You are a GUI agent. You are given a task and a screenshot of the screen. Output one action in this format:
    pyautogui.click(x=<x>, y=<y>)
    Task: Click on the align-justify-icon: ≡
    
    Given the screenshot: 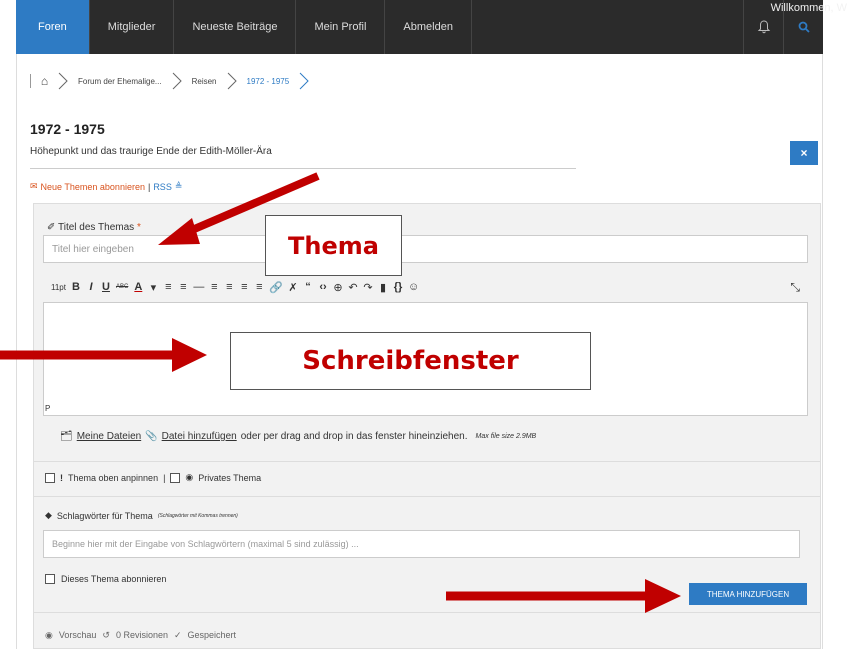 What is the action you would take?
    pyautogui.click(x=259, y=287)
    